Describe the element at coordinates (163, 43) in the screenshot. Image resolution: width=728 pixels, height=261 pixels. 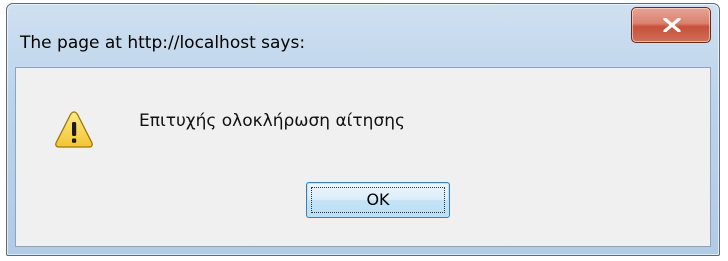
I see `dialog-title: The page at http://localhost says:` at that location.